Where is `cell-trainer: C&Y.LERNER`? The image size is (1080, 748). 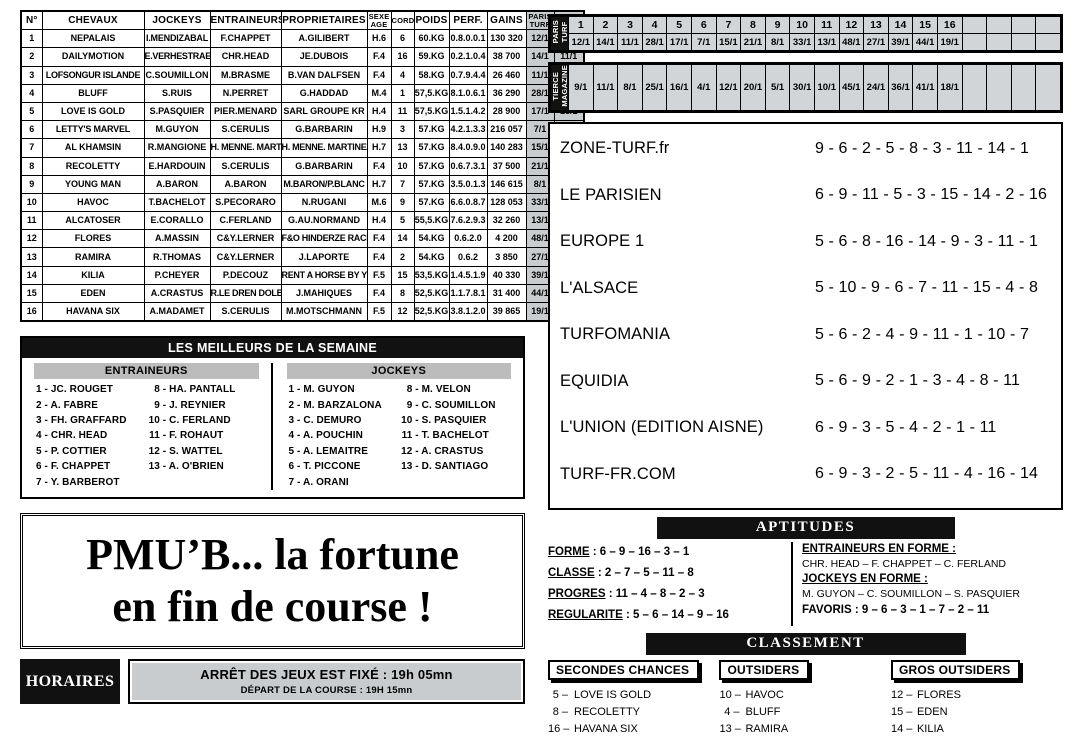
cell-trainer: C&Y.LERNER is located at coordinates (245, 257).